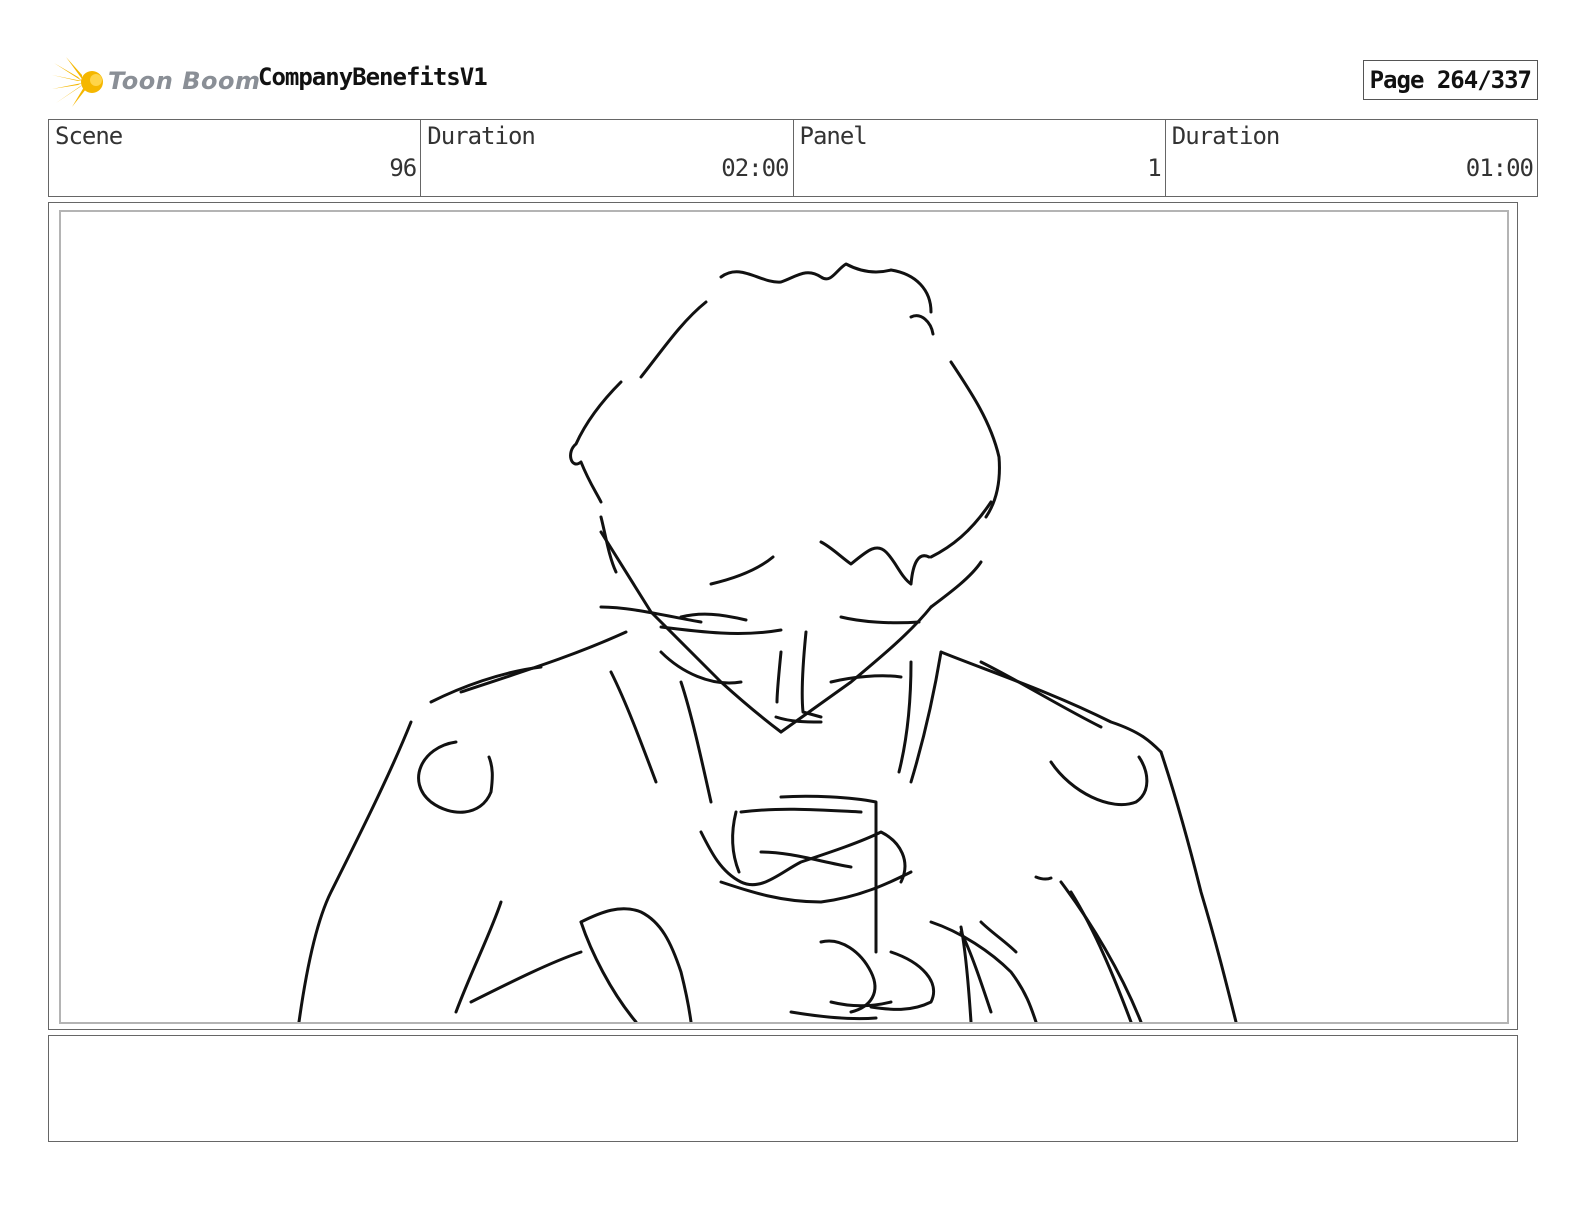 The image size is (1584, 1224). Describe the element at coordinates (77, 82) in the screenshot. I see `sunburst-logo-icon` at that location.